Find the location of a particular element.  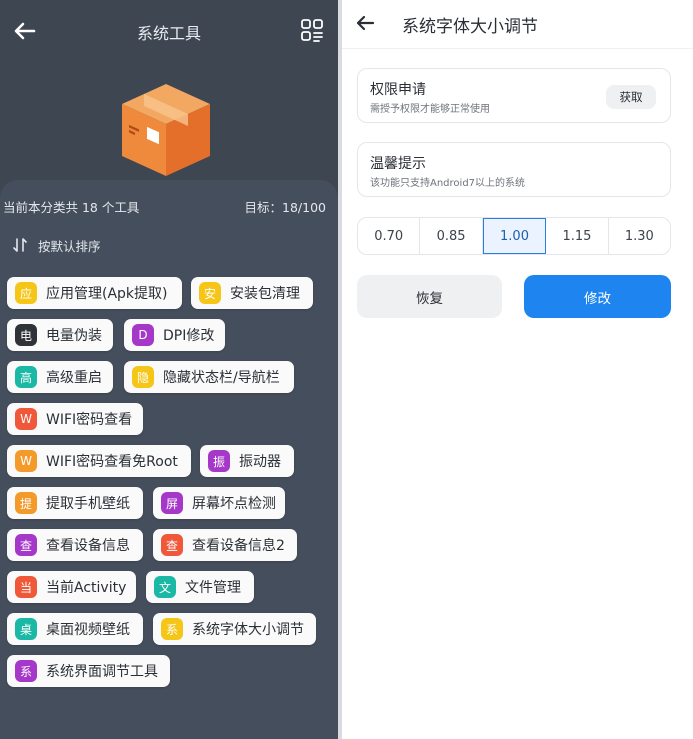

tool-label: DPI修改 is located at coordinates (189, 336).